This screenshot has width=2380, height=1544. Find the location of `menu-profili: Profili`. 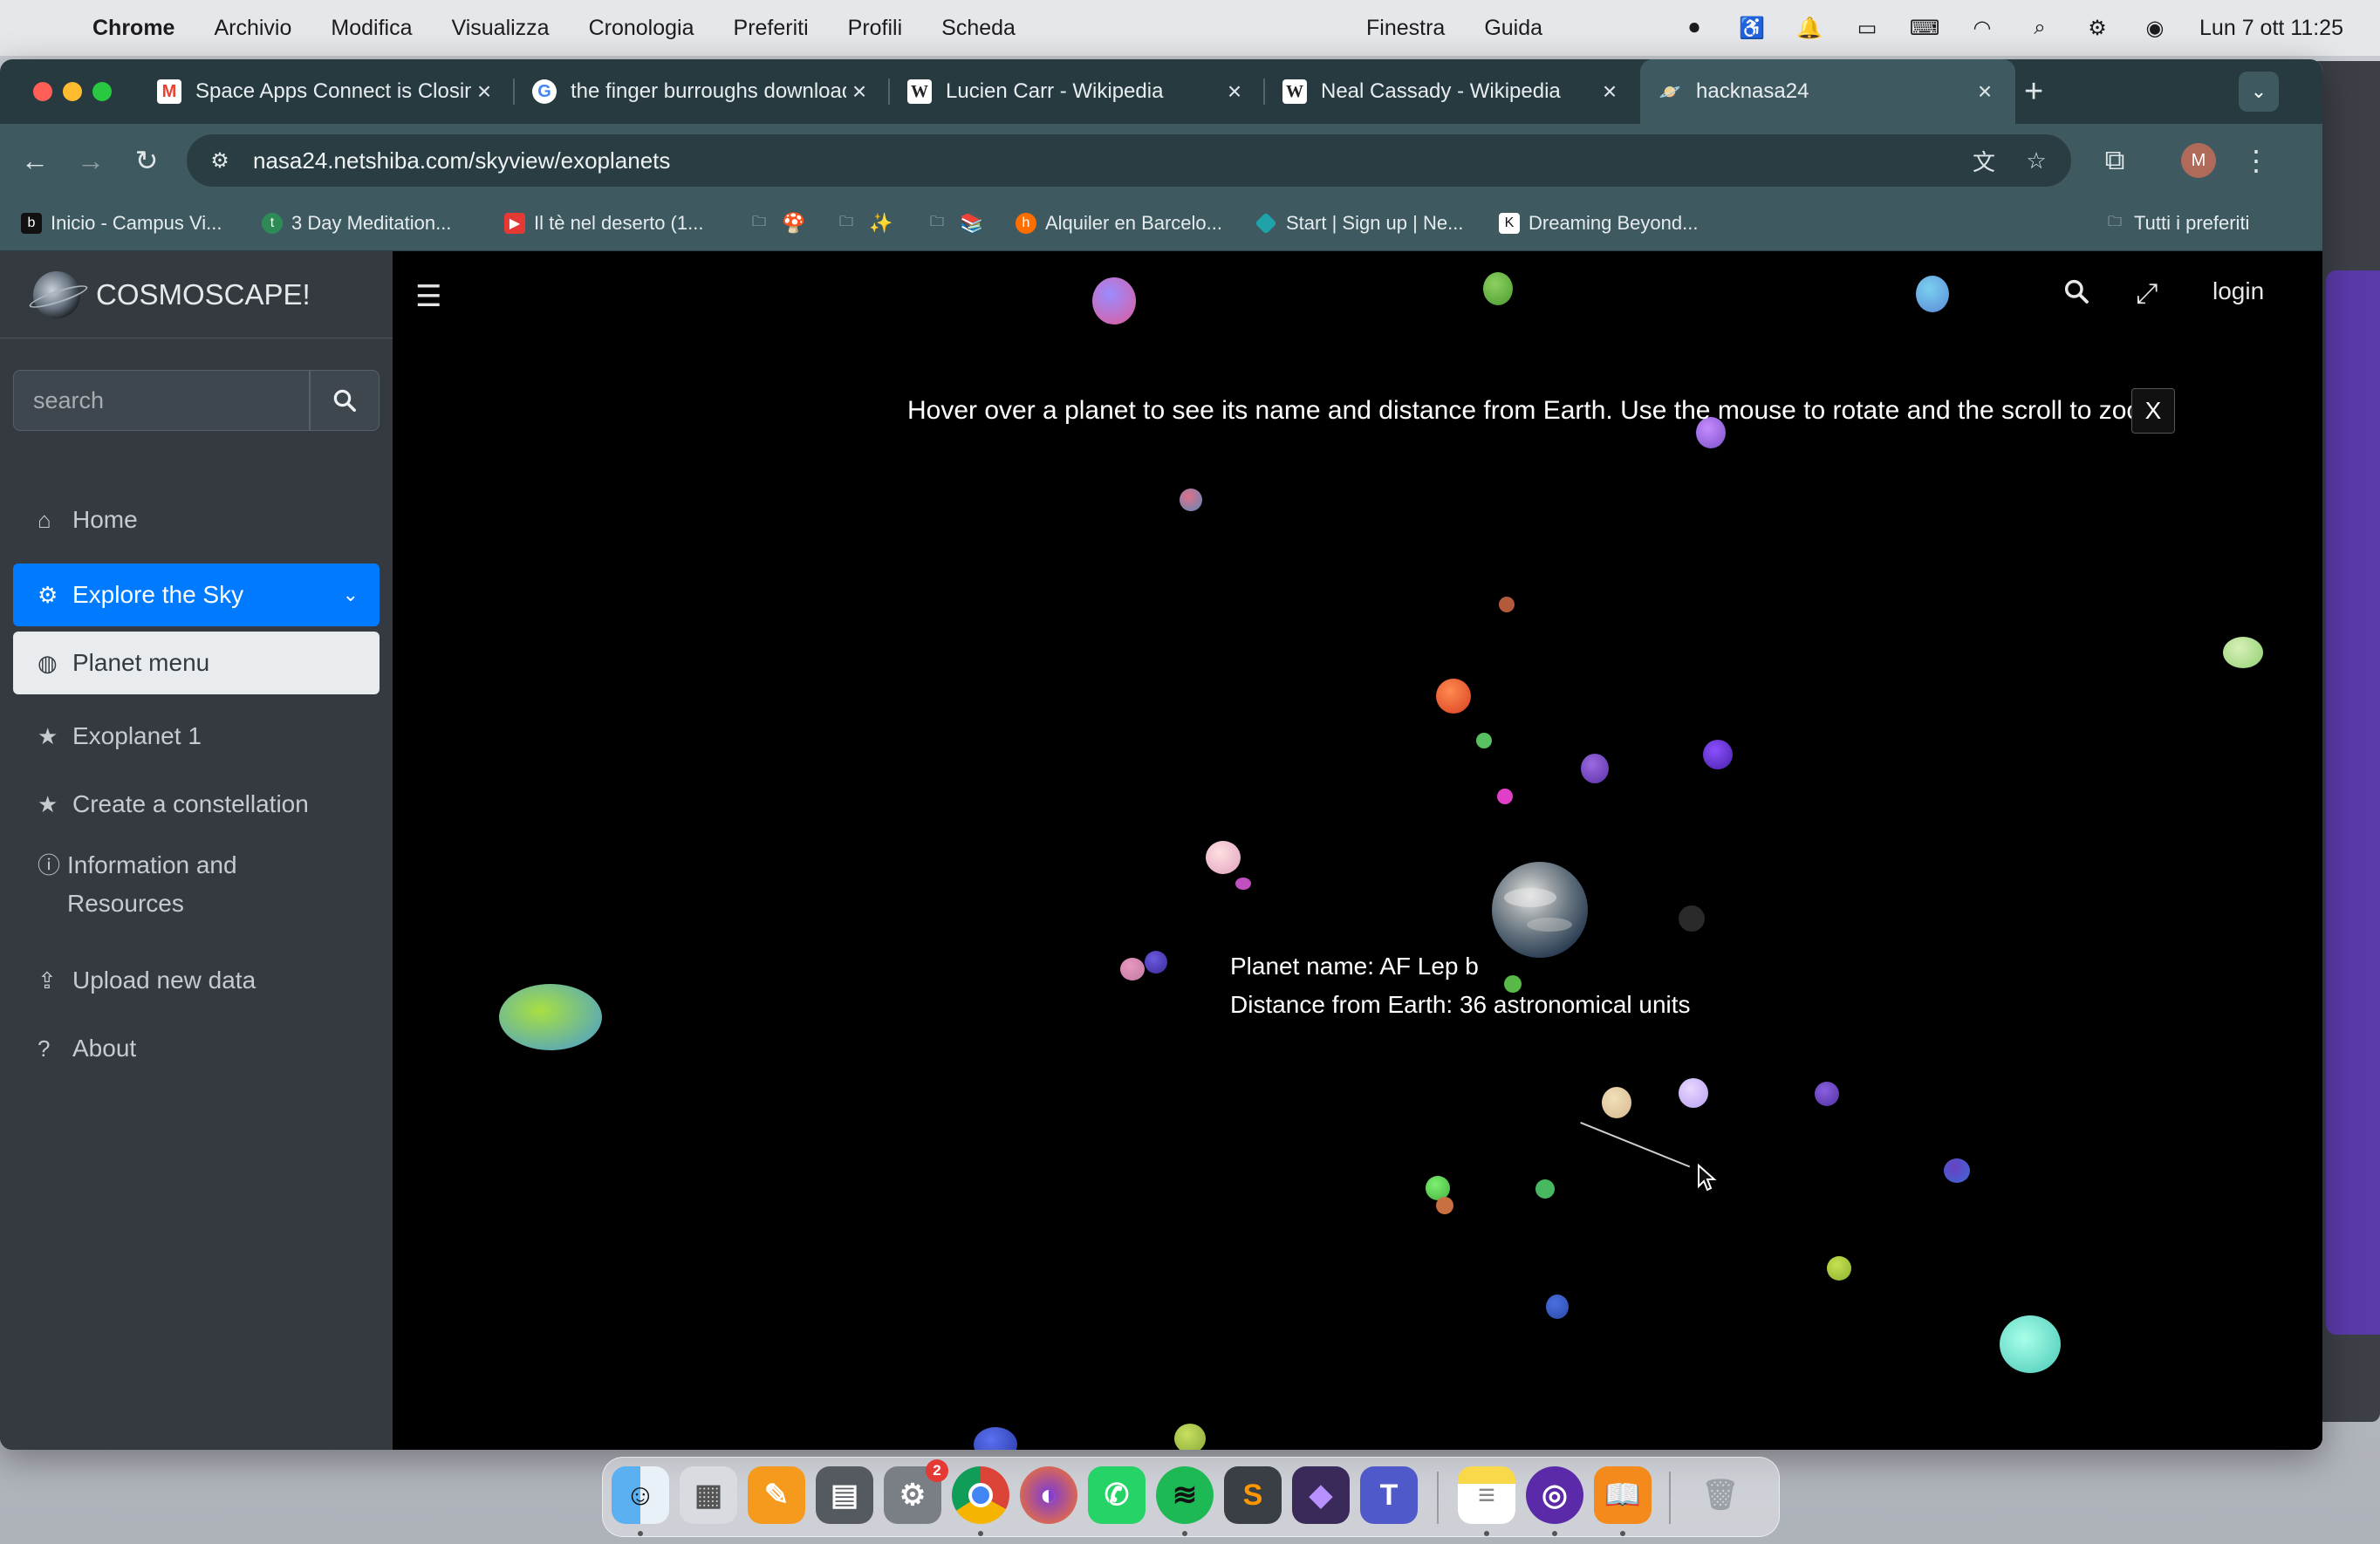

menu-profili: Profili is located at coordinates (875, 29).